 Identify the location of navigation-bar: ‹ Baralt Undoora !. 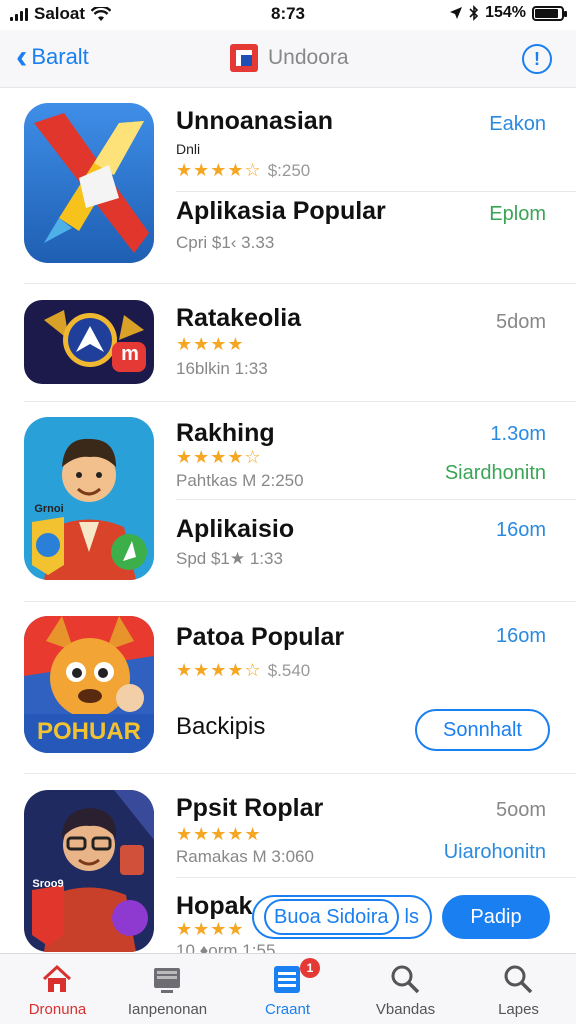
(288, 59).